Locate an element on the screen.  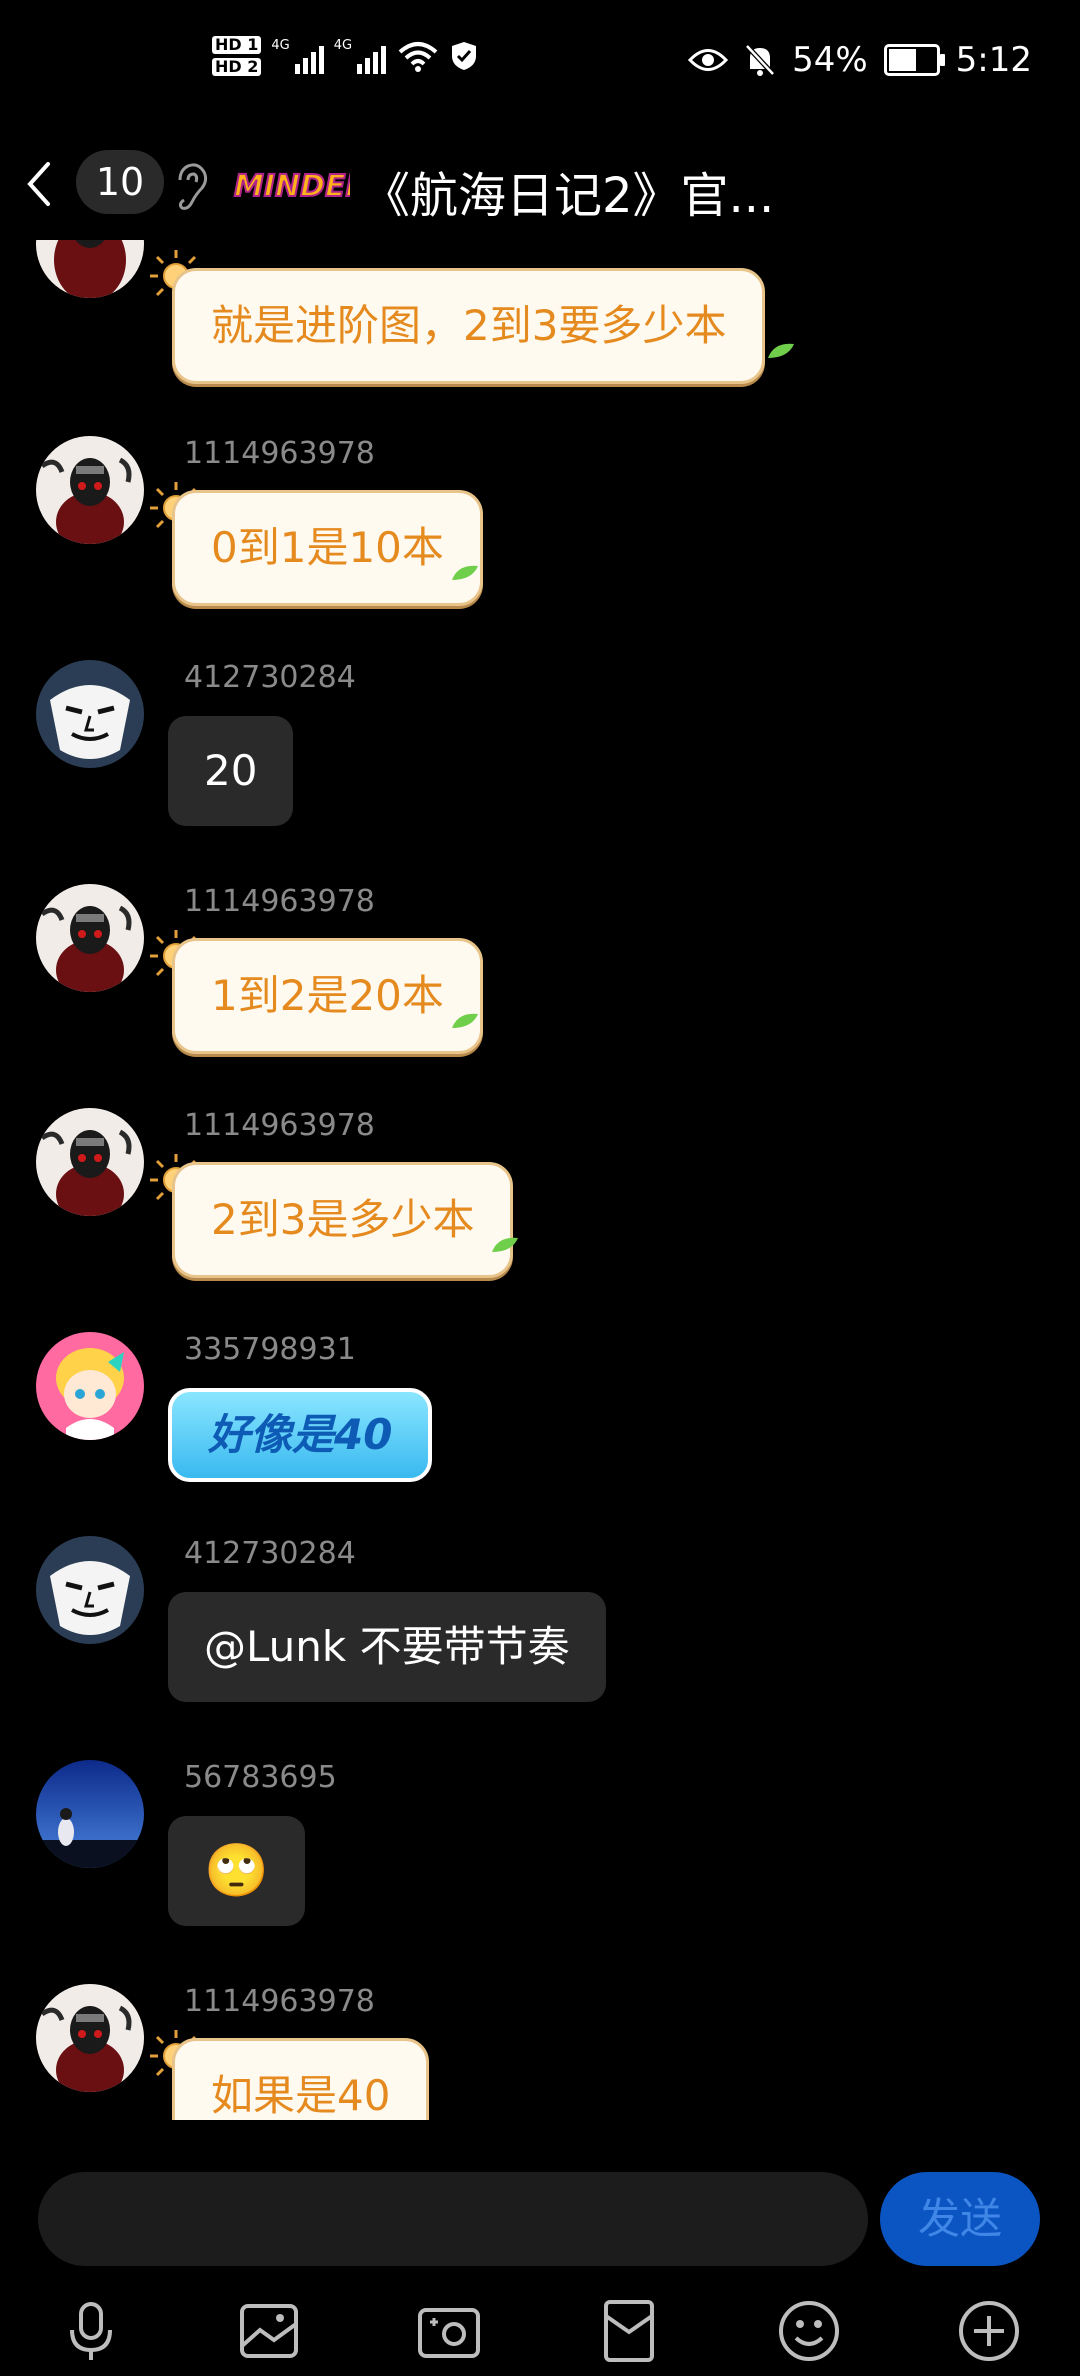
camera-icon is located at coordinates (449, 2331).